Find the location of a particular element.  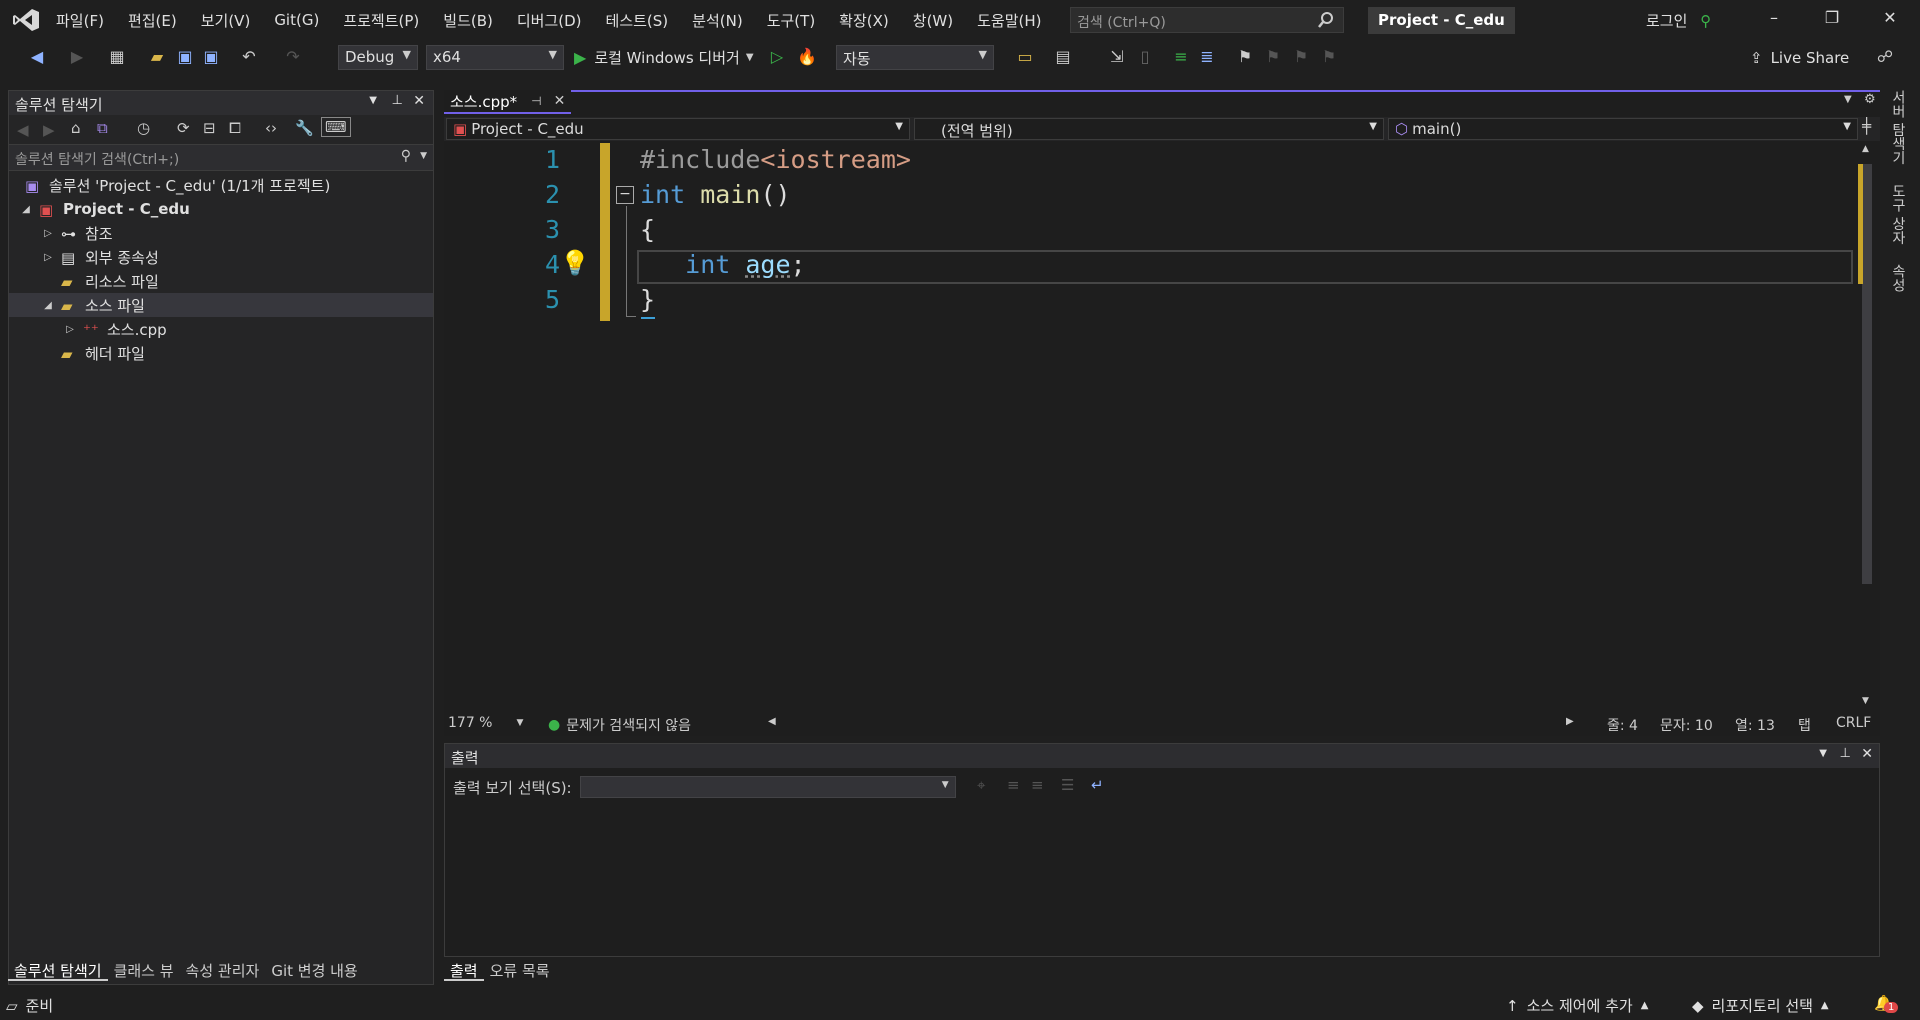

menu-analyze: 분석(N) is located at coordinates (717, 20).